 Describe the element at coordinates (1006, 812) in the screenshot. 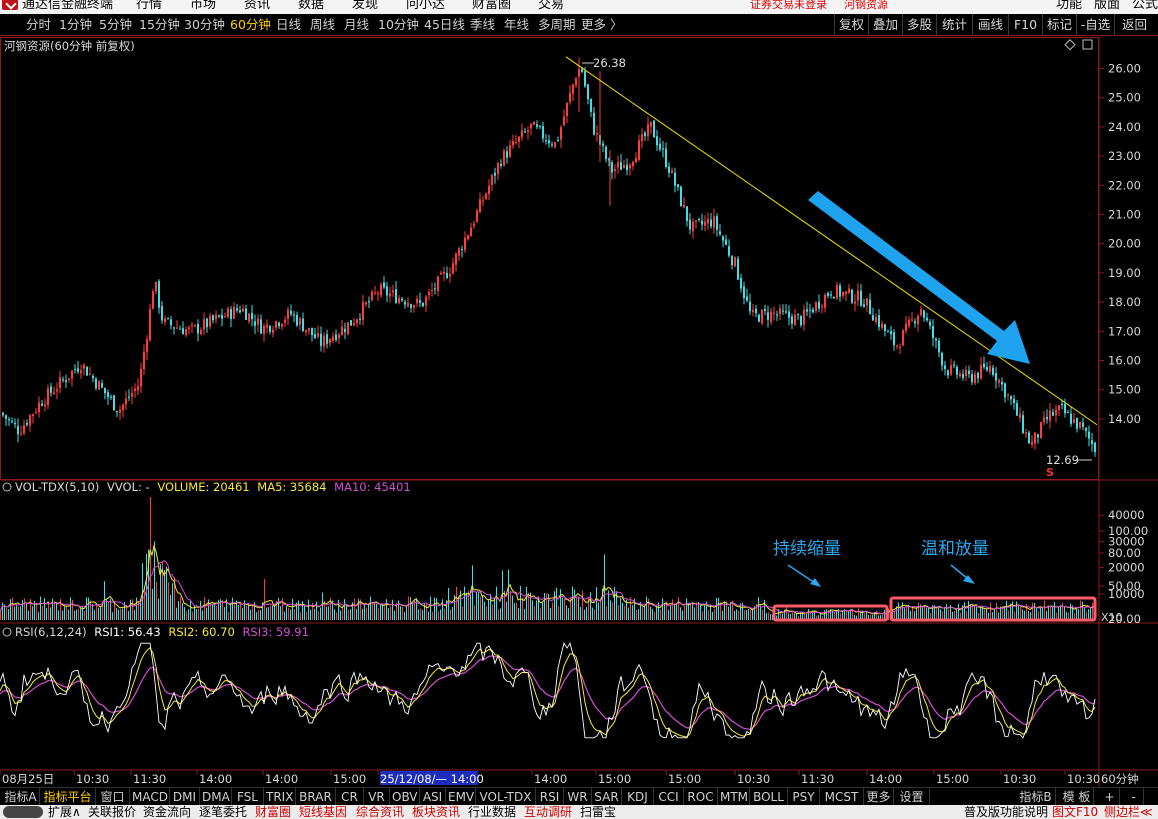

I see `status-link-edition: 普及版功能说明` at that location.